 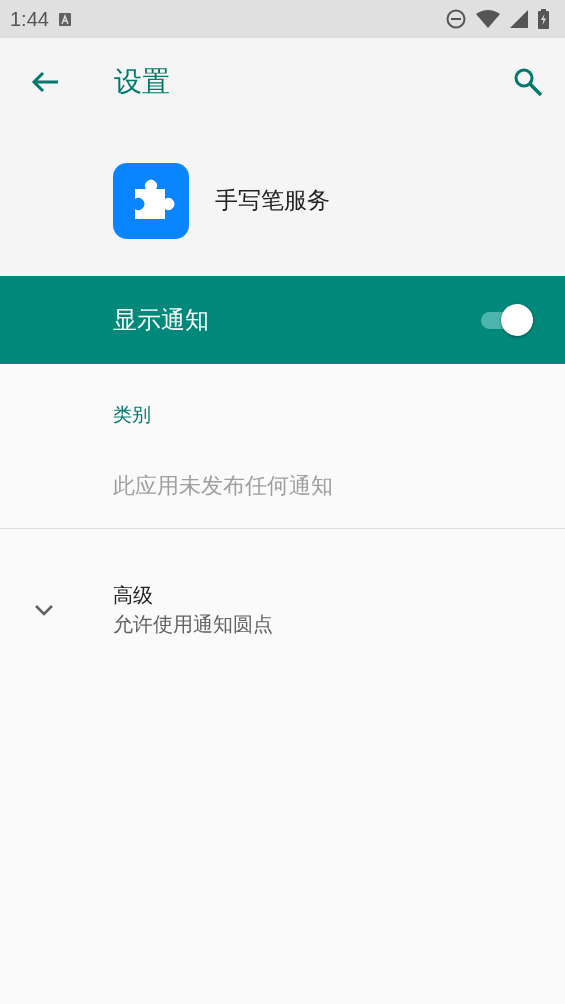 What do you see at coordinates (528, 81) in the screenshot?
I see `search-icon` at bounding box center [528, 81].